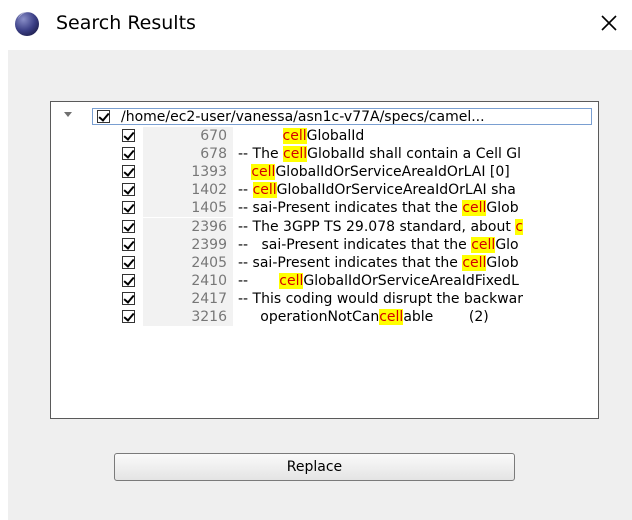 The height and width of the screenshot is (520, 632). What do you see at coordinates (446, 317) in the screenshot?
I see `text-after-match: able (2)` at bounding box center [446, 317].